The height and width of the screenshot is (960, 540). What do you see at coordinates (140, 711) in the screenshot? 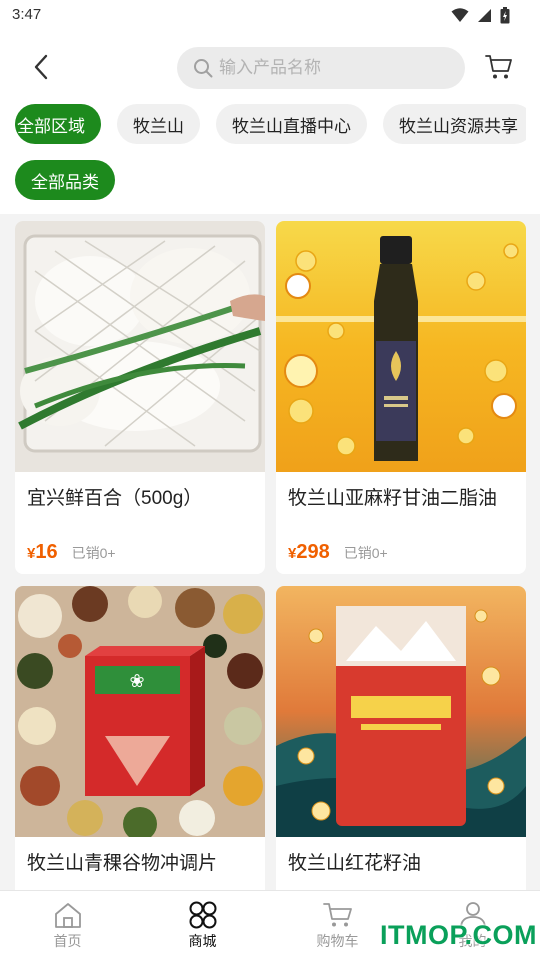
I see `product-image-barley-cereal: ❀` at bounding box center [140, 711].